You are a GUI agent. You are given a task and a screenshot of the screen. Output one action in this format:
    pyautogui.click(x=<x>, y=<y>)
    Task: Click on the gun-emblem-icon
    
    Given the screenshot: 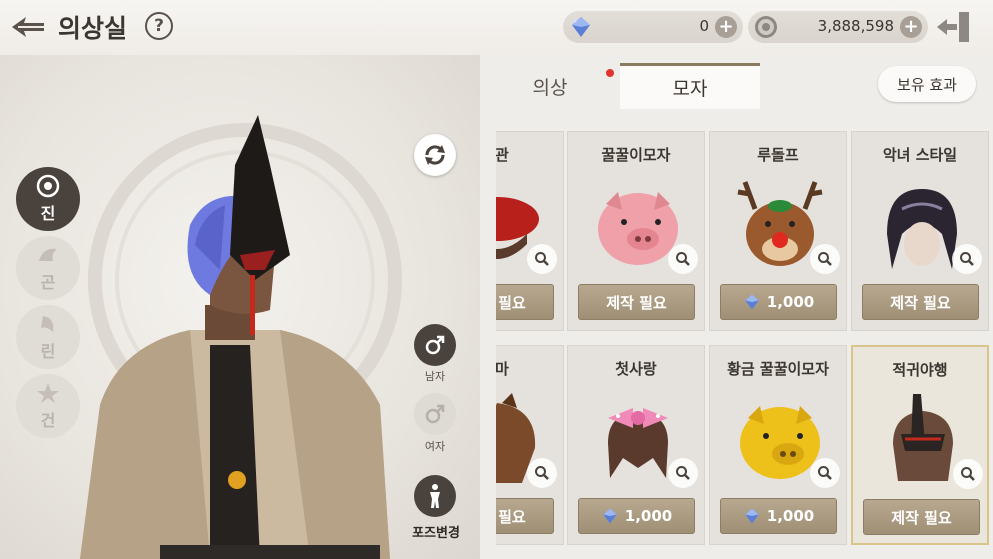 What is the action you would take?
    pyautogui.click(x=48, y=393)
    